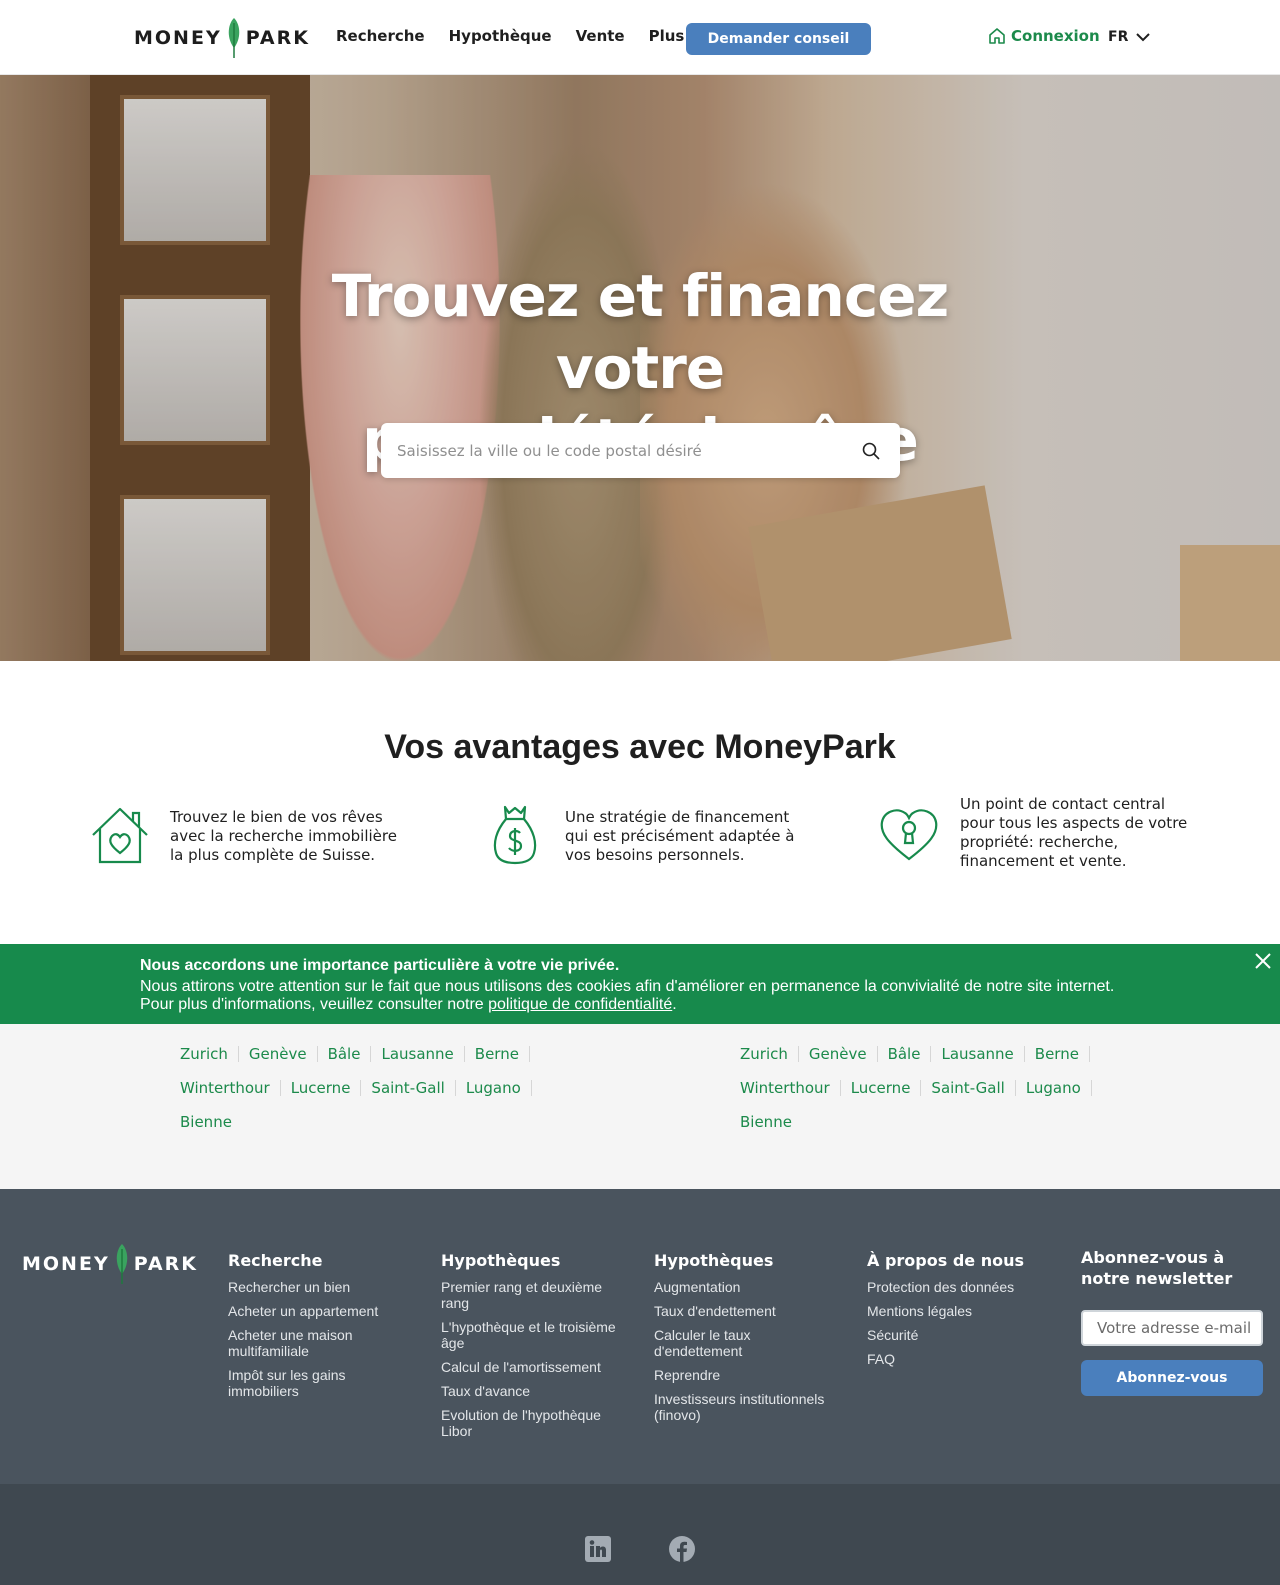 This screenshot has width=1280, height=1585. I want to click on footer-column-title: Recherche, so click(275, 1260).